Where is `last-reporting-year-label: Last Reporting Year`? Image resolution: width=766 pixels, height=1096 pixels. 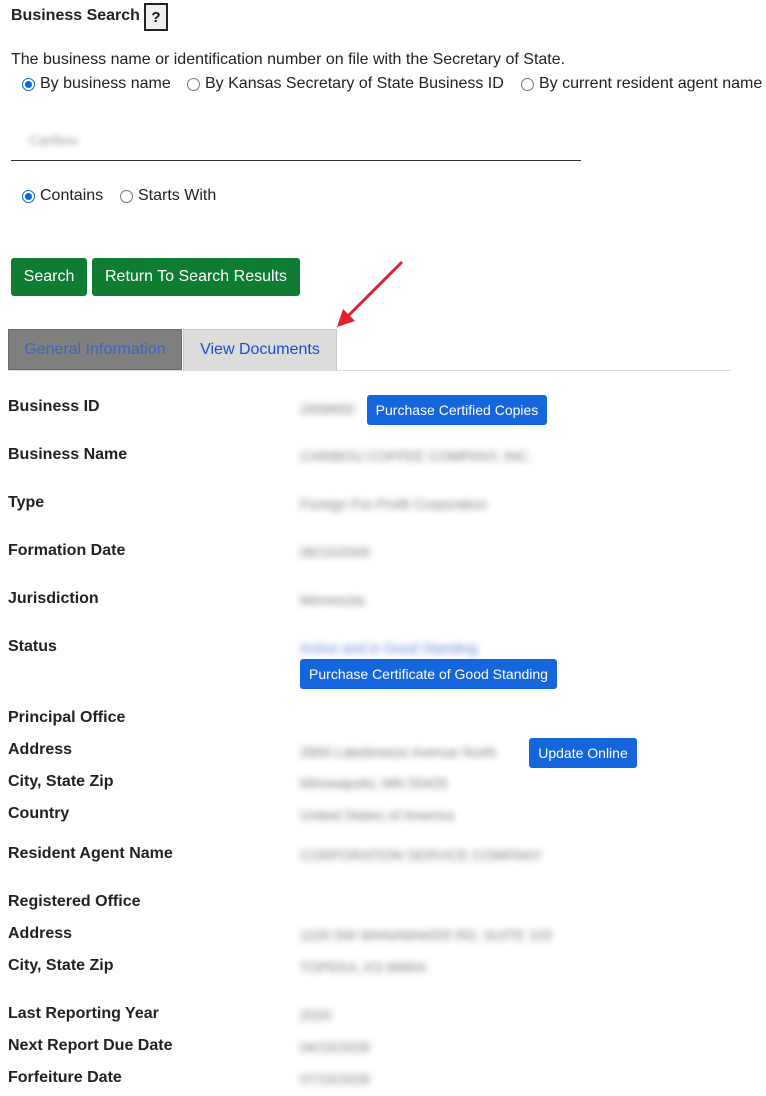
last-reporting-year-label: Last Reporting Year is located at coordinates (83, 1013).